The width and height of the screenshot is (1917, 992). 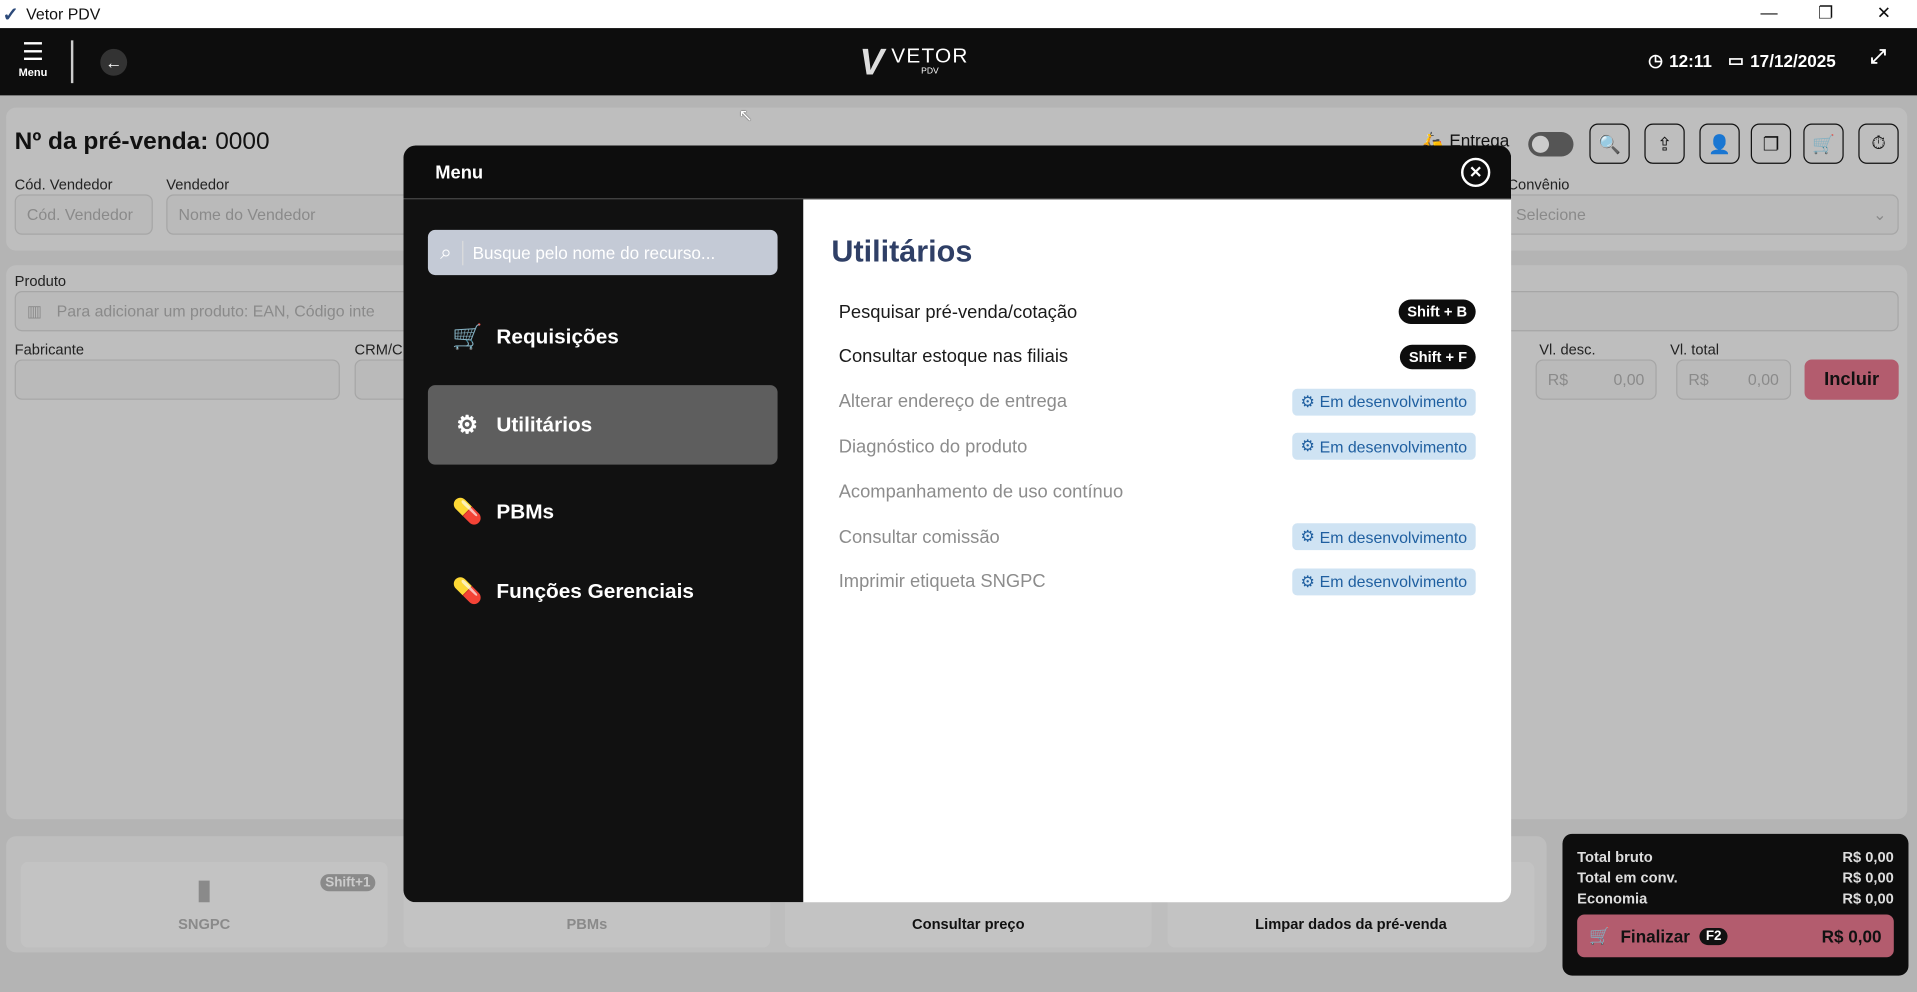 What do you see at coordinates (914, 63) in the screenshot?
I see `vetor-logo: V VETOR PDV` at bounding box center [914, 63].